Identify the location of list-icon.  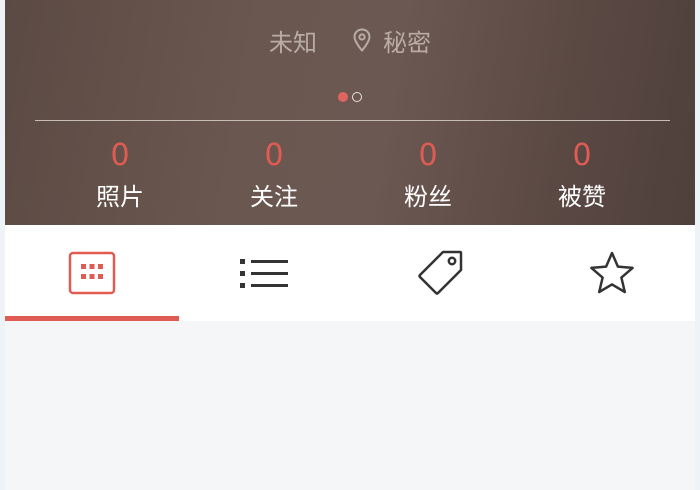
(264, 273).